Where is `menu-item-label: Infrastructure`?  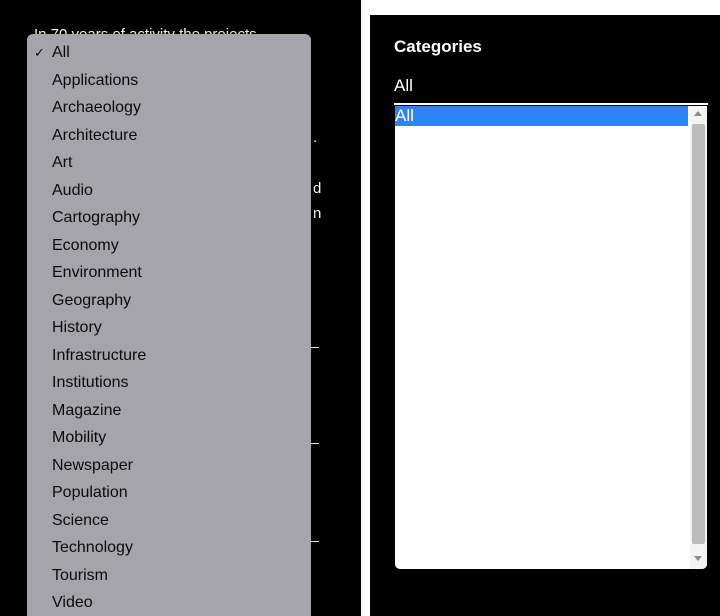 menu-item-label: Infrastructure is located at coordinates (99, 355).